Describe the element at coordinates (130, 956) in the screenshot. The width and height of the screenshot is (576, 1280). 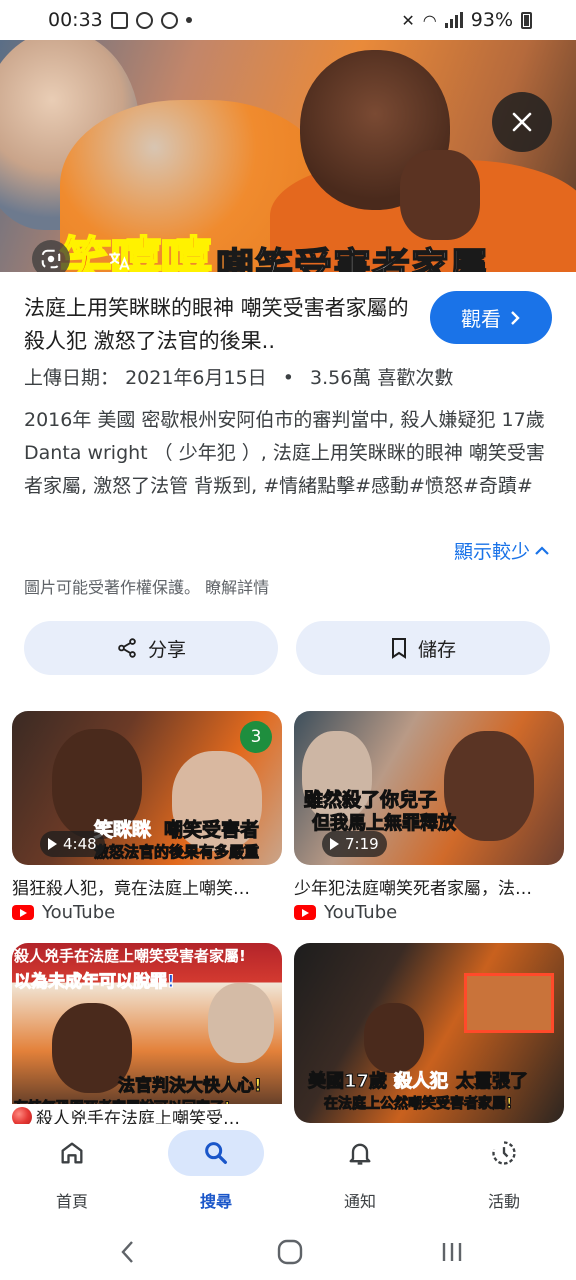
I see `thumb-caption: 殺人兇手在法庭上嘲笑受害者家屬!` at that location.